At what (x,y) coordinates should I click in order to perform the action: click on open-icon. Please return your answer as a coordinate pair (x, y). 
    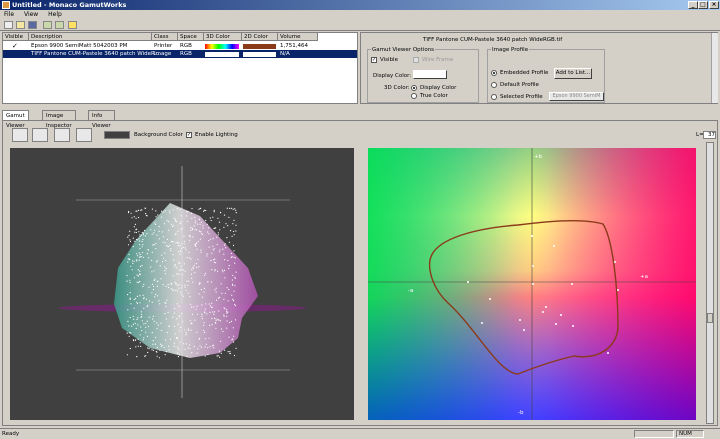
    Looking at the image, I should click on (20, 25).